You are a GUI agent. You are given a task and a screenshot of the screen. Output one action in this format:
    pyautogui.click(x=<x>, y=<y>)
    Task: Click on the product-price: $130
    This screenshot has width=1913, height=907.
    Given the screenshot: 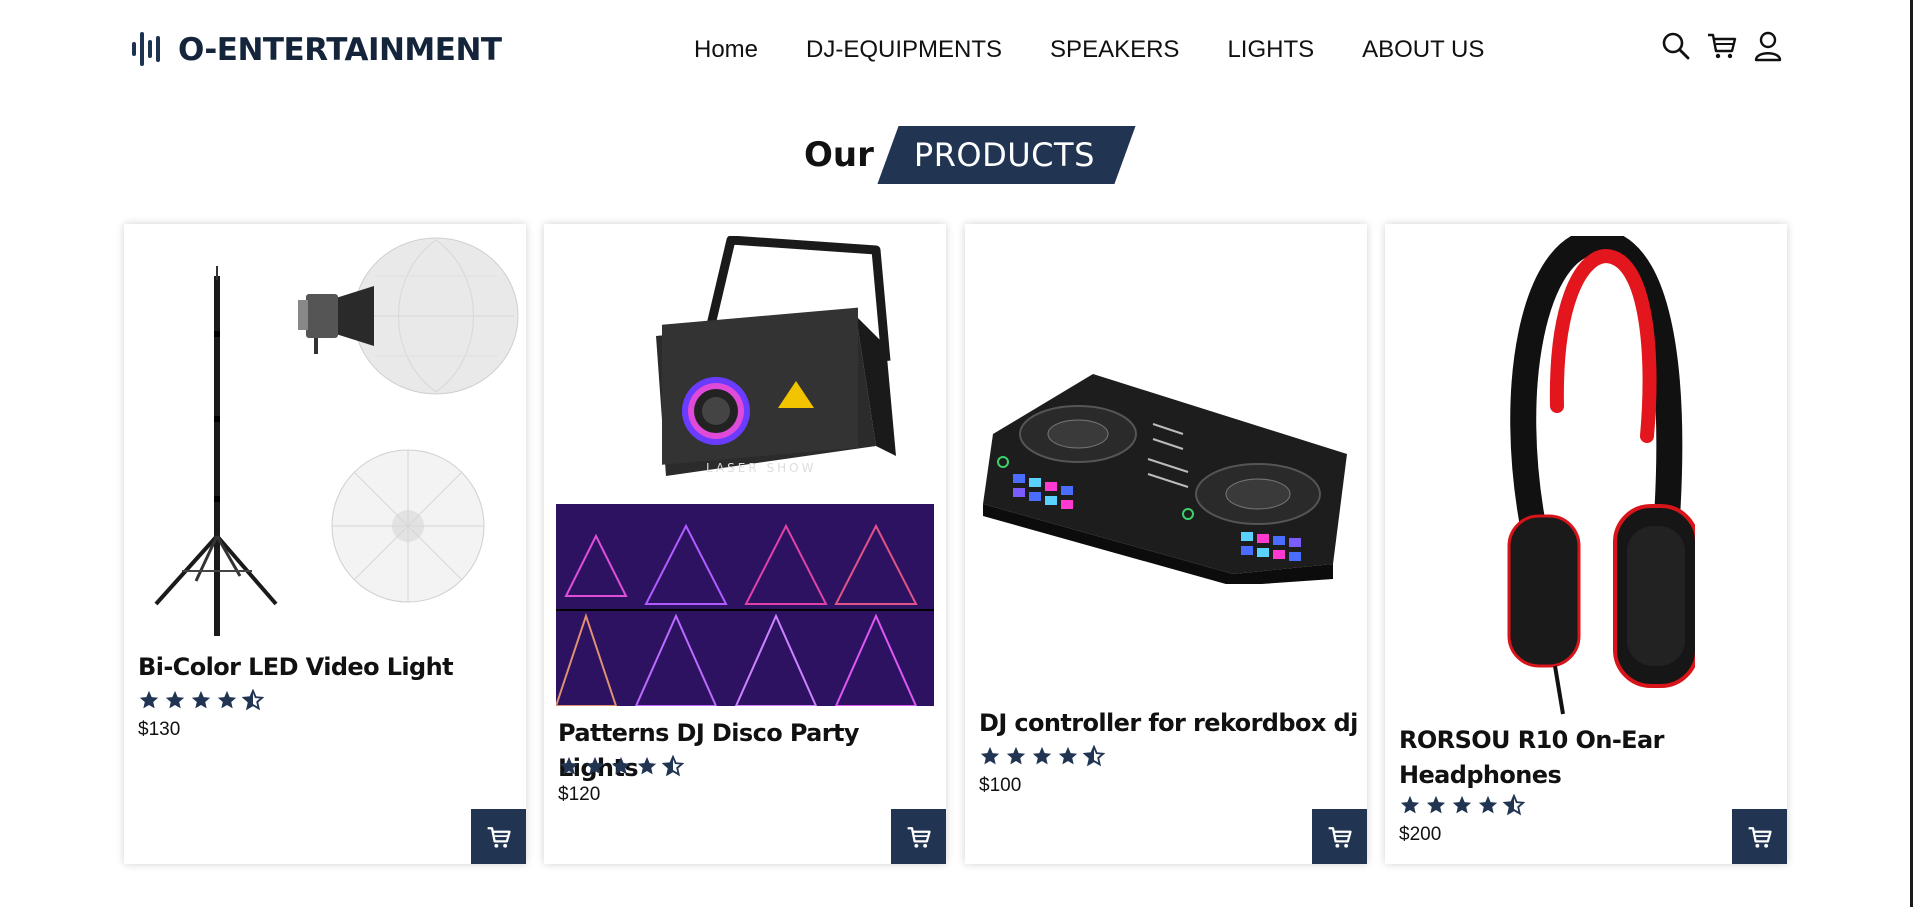 What is the action you would take?
    pyautogui.click(x=159, y=729)
    